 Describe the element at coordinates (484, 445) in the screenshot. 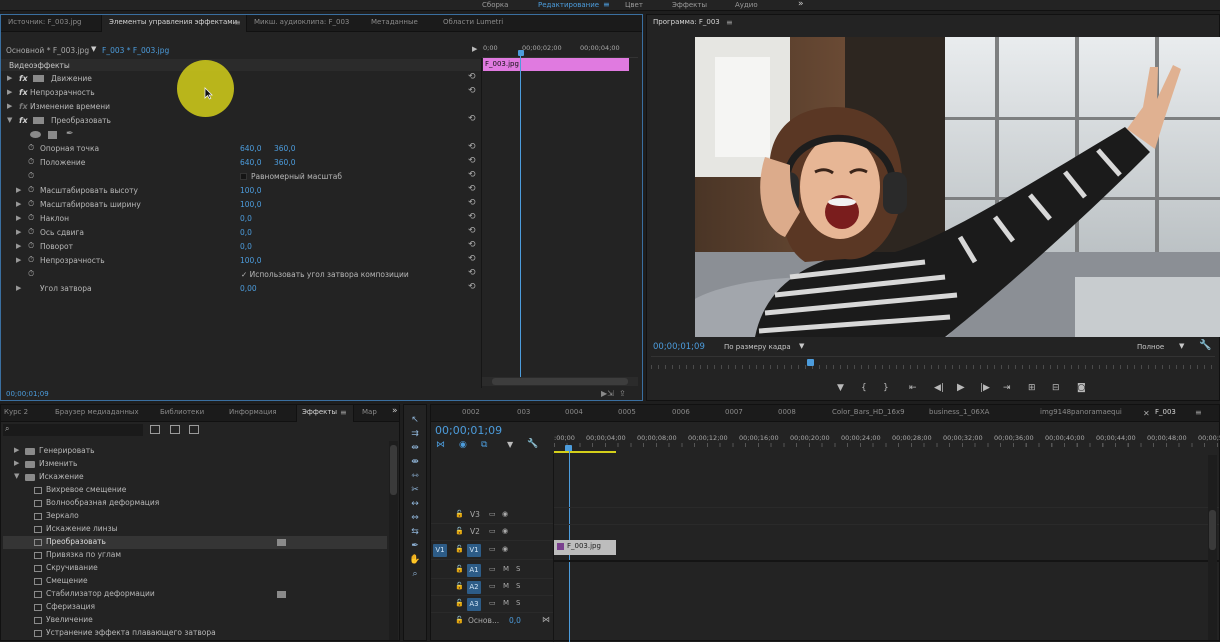

I see `linked-selection-icon: ⧉` at that location.